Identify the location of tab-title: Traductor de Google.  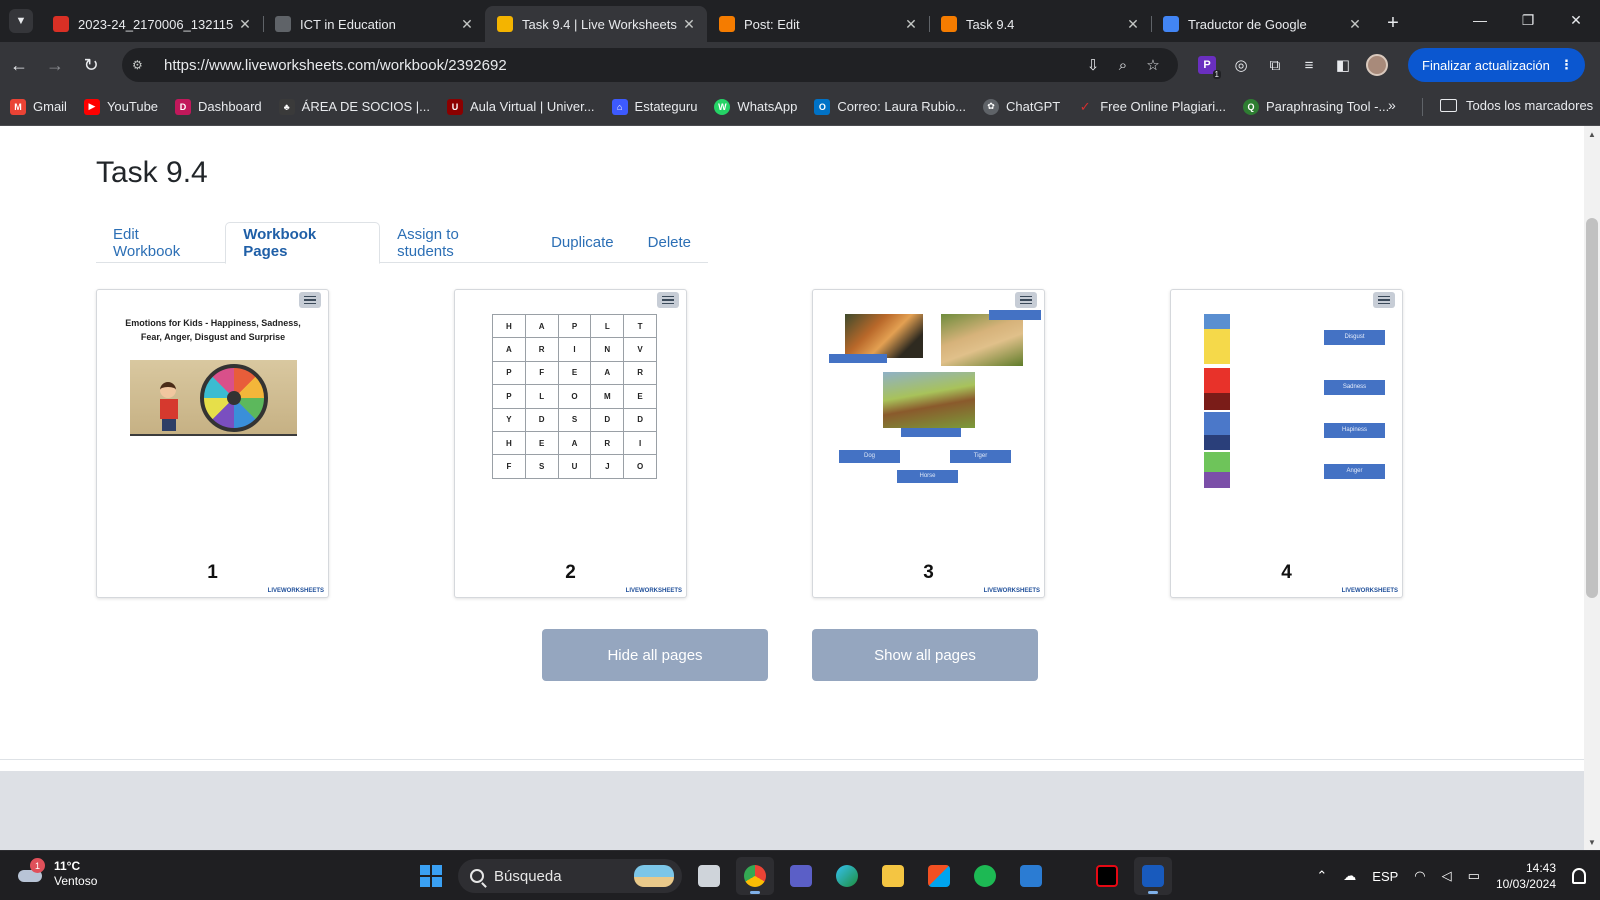
(1247, 24).